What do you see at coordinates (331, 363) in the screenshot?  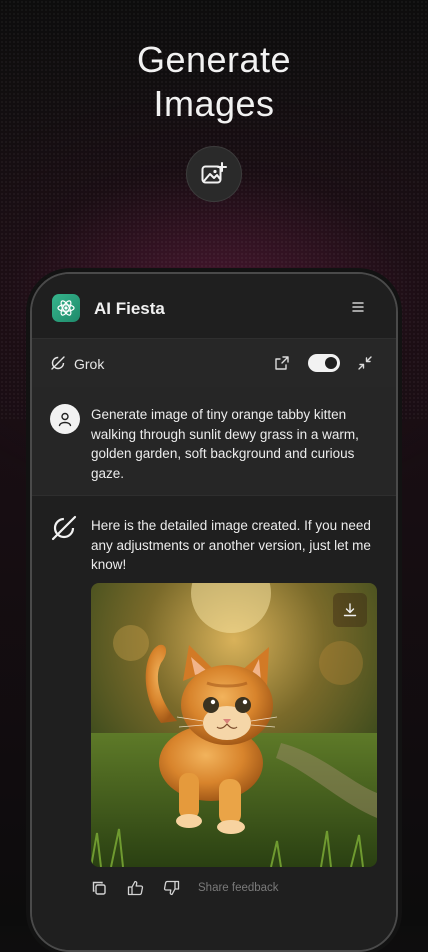 I see `toggle-knob` at bounding box center [331, 363].